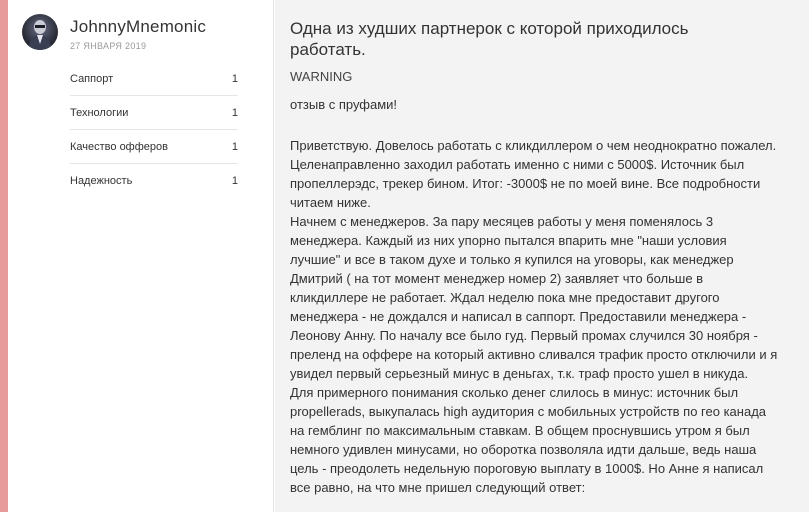  I want to click on rating-row-offer-quality: Качество офферов 1, so click(154, 147).